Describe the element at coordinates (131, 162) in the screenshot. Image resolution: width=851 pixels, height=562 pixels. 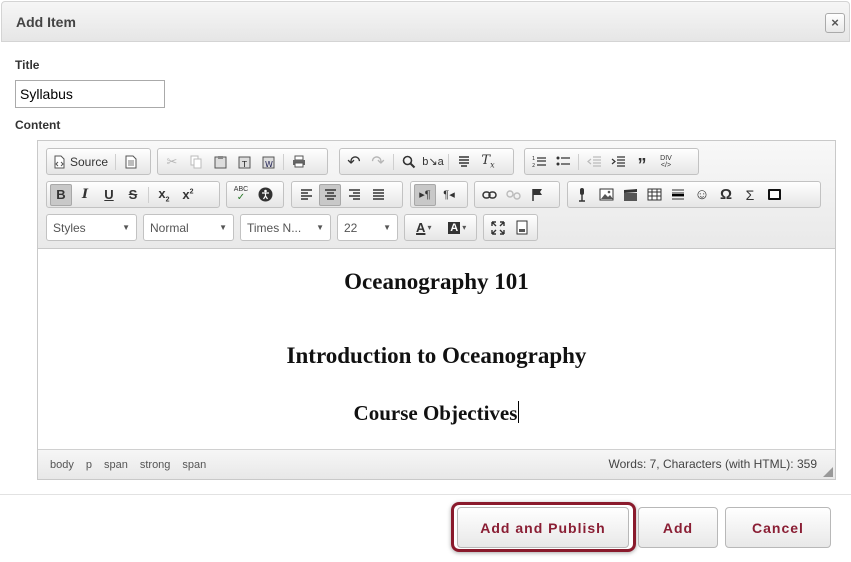
I see `template-button` at that location.